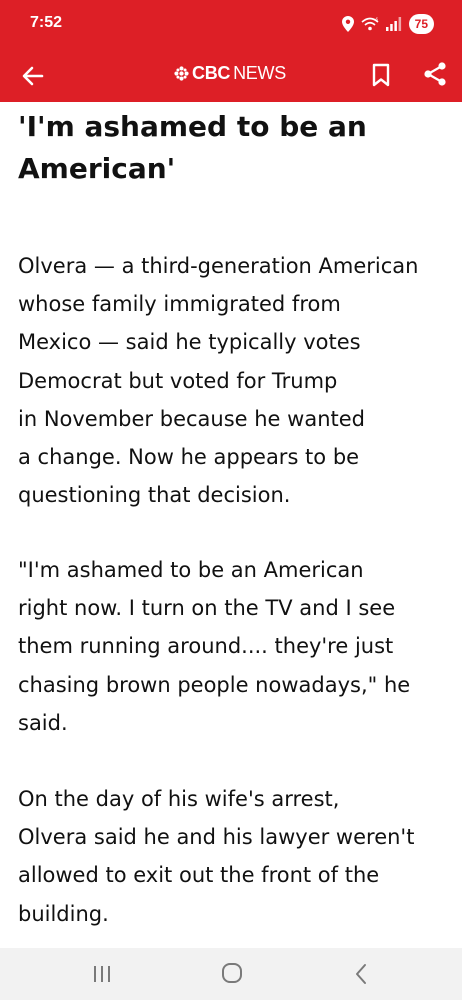 The width and height of the screenshot is (462, 1000). Describe the element at coordinates (199, 875) in the screenshot. I see `paragraph-line: allowed to exit out the front of the` at that location.